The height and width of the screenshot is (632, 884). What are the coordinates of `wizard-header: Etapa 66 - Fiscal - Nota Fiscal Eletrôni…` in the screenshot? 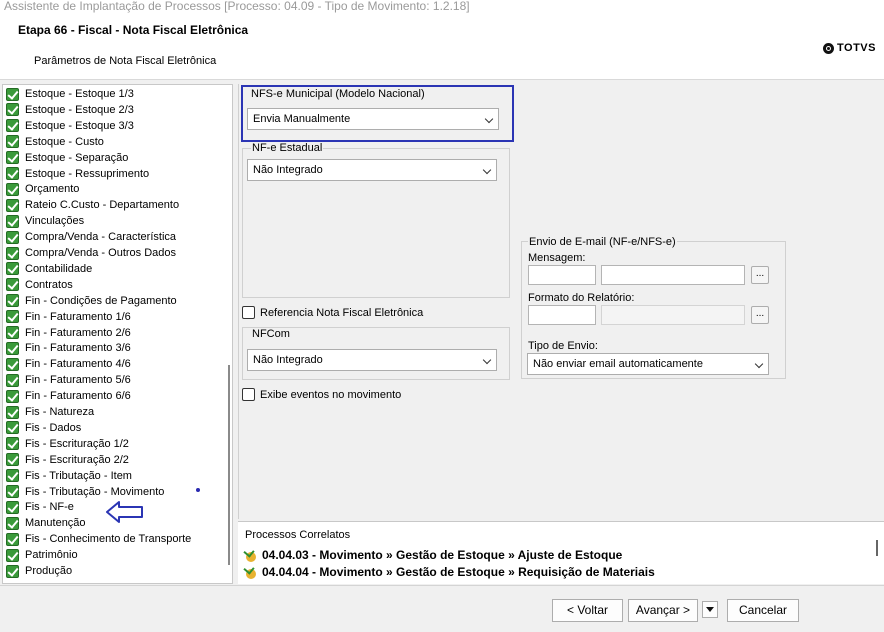 It's located at (442, 47).